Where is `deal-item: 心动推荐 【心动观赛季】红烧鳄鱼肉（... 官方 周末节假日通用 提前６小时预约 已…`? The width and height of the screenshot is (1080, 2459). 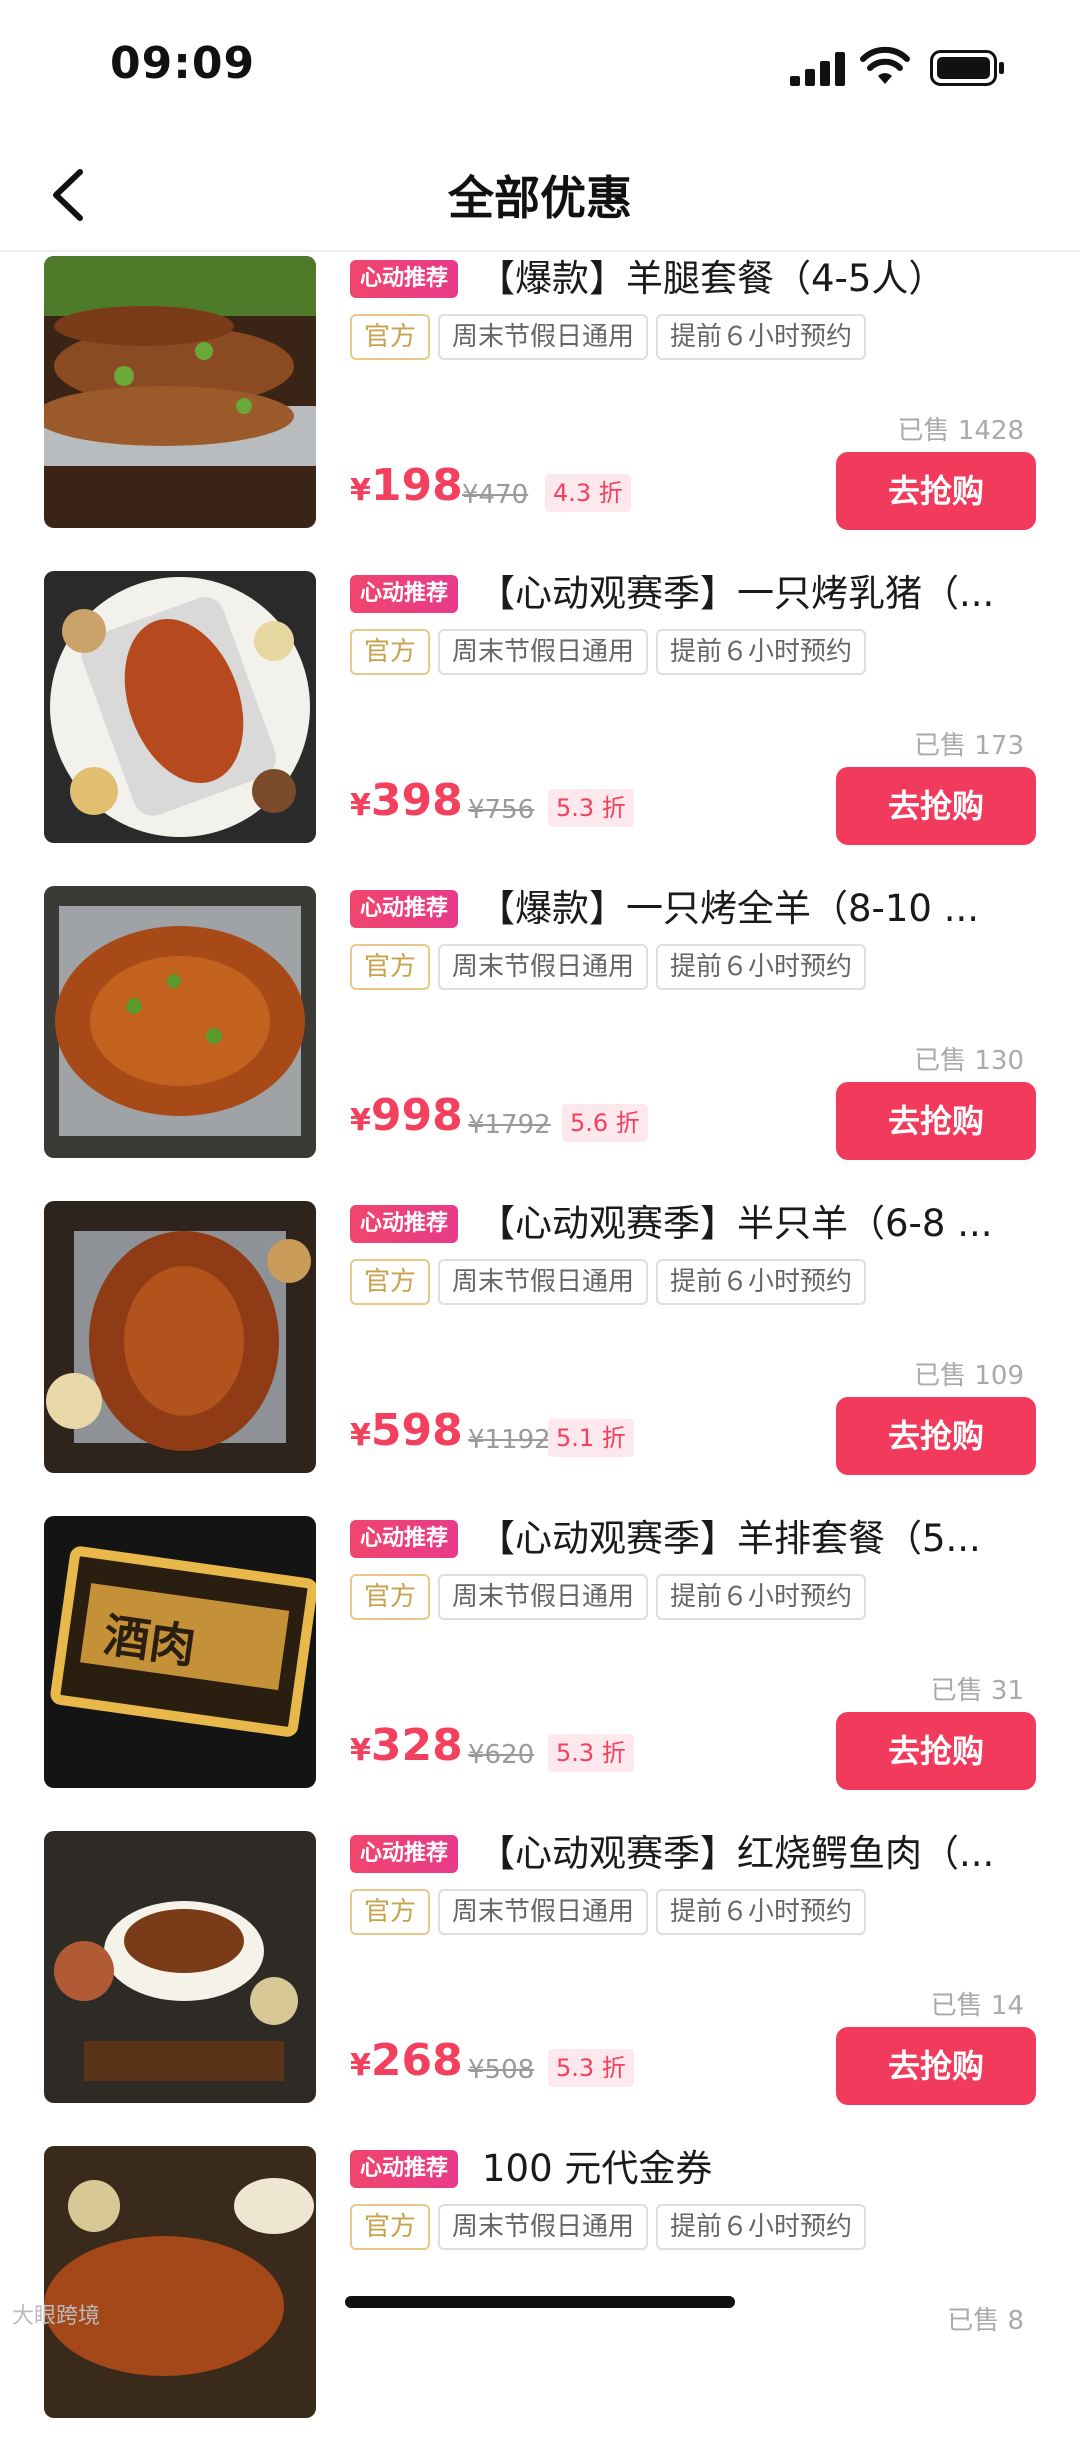
deal-item: 心动推荐 【心动观赛季】红烧鳄鱼肉（... 官方 周末节假日通用 提前６小时预约 已… is located at coordinates (540, 1986).